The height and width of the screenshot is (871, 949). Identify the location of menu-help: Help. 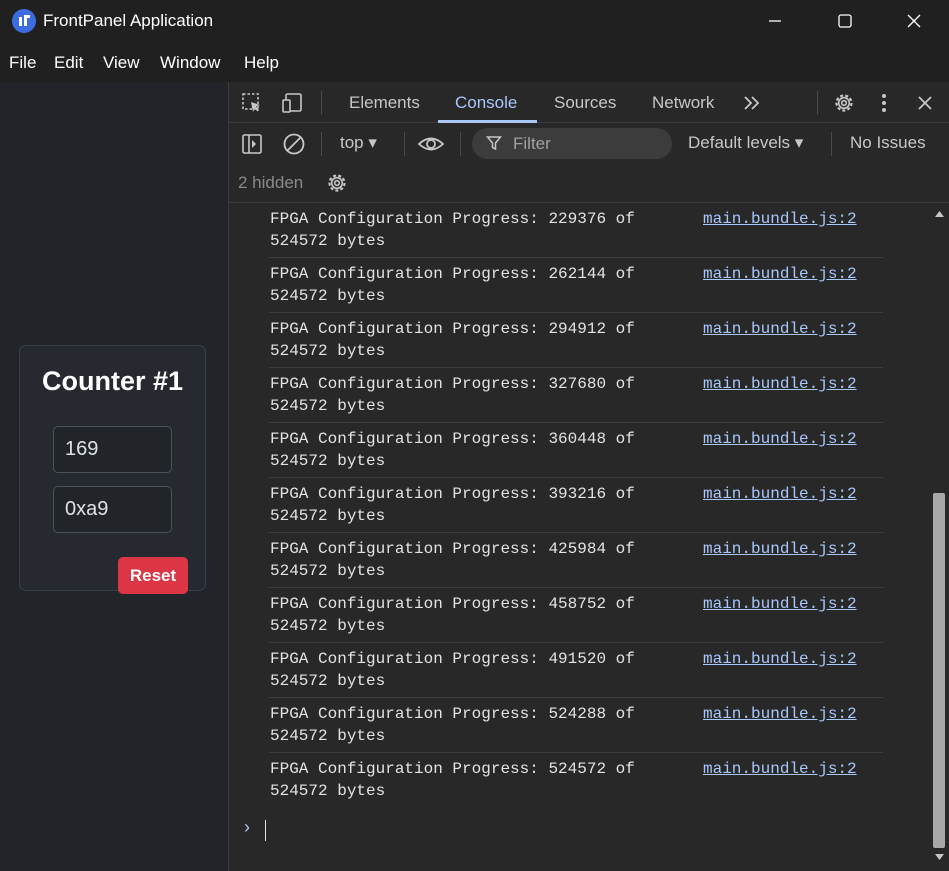
(261, 63).